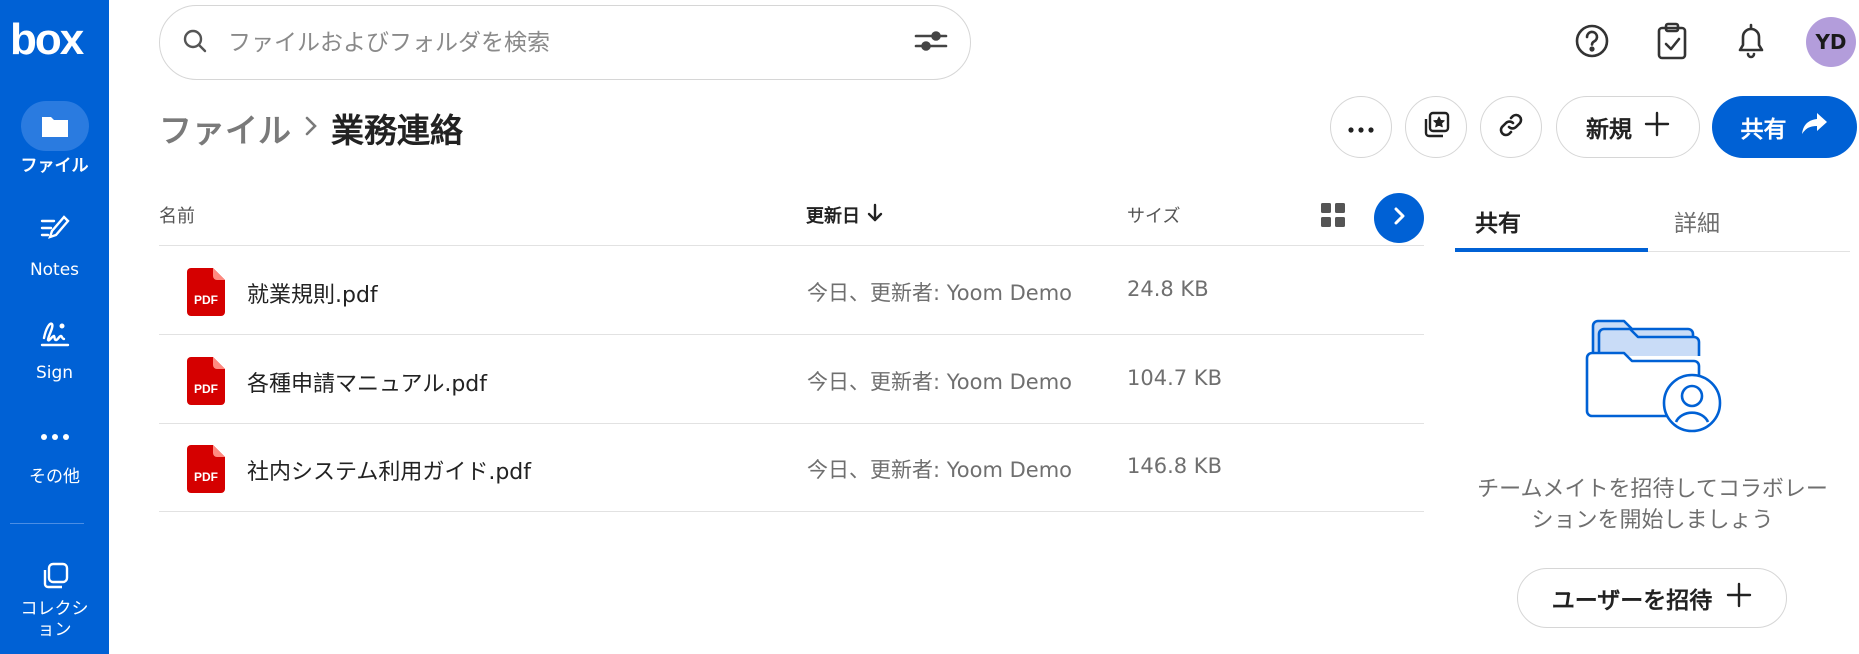 The width and height of the screenshot is (1859, 654). Describe the element at coordinates (875, 215) in the screenshot. I see `arrow-down-icon` at that location.